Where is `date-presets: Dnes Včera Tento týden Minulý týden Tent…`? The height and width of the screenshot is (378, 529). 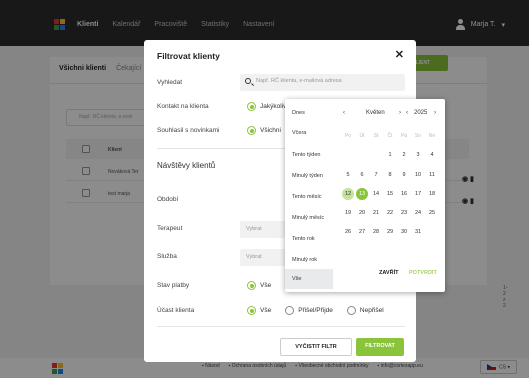
date-presets: Dnes Včera Tento týden Minulý týden Tent… is located at coordinates (309, 195).